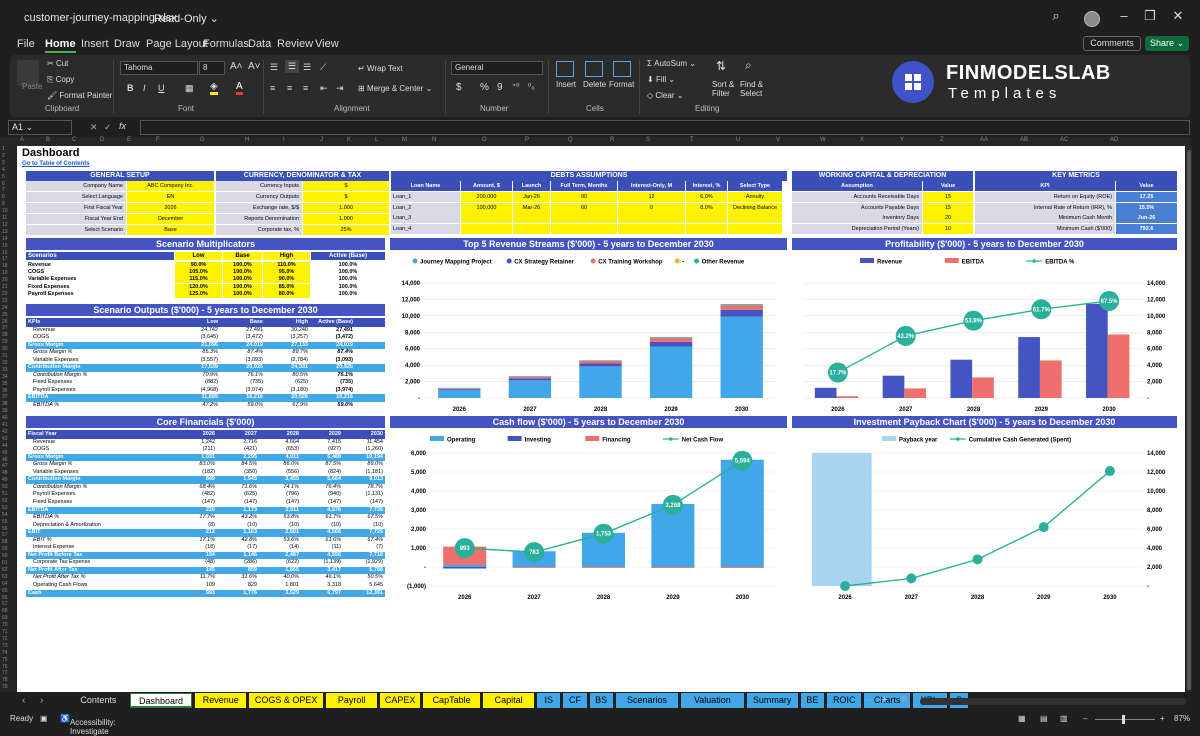 The width and height of the screenshot is (1200, 736). I want to click on row-header: 71, so click(5, 632).